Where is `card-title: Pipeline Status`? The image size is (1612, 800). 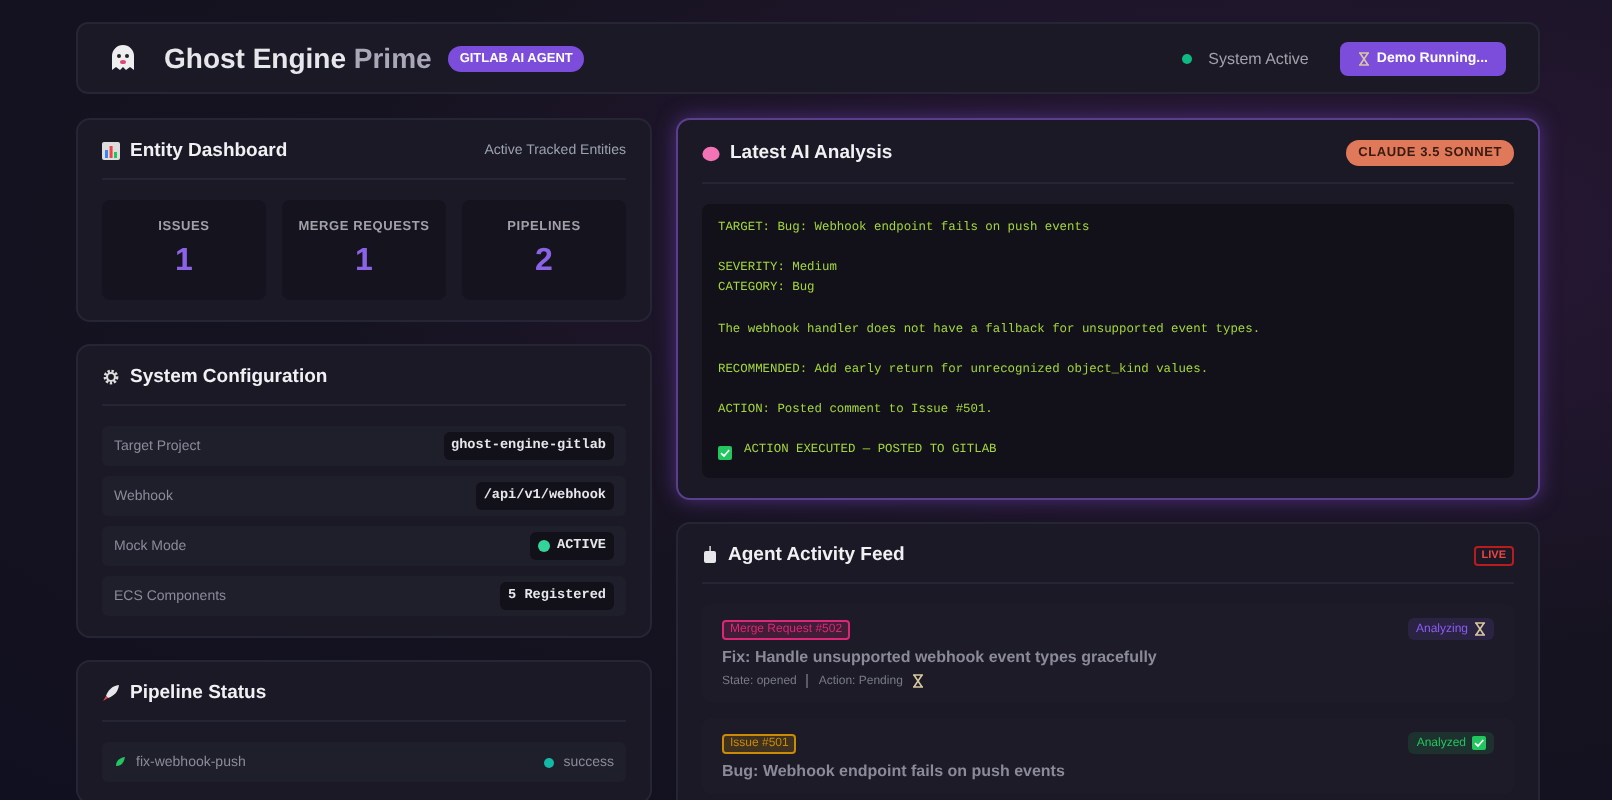 card-title: Pipeline Status is located at coordinates (198, 693).